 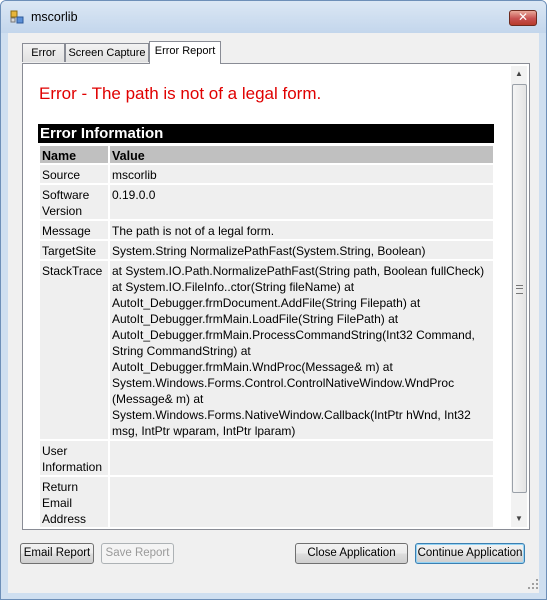 I want to click on window-title: mscorlib, so click(x=54, y=17).